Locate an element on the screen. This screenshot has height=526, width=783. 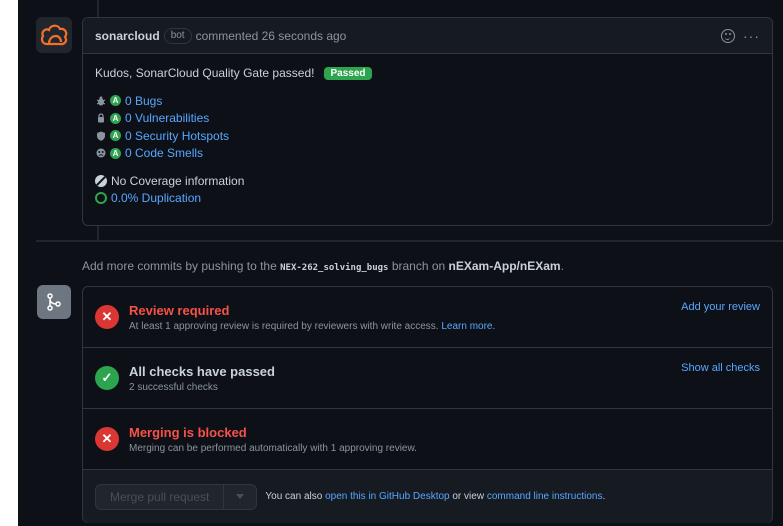
duplication-icon is located at coordinates (101, 197).